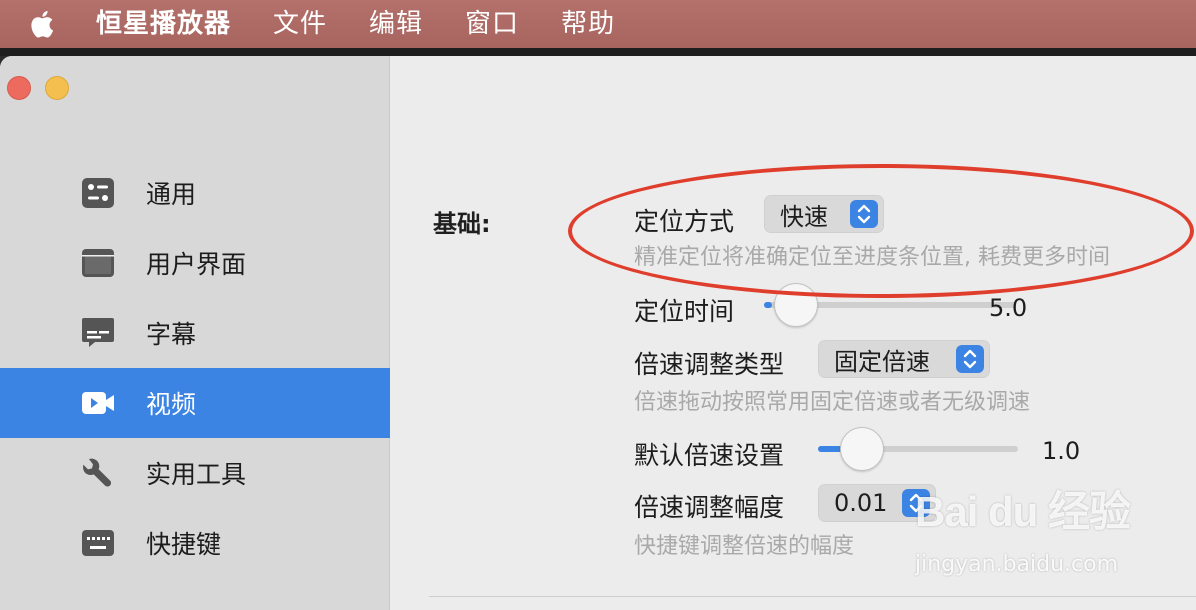 This screenshot has width=1196, height=610. I want to click on sidebar-item-label: 实用工具, so click(196, 474).